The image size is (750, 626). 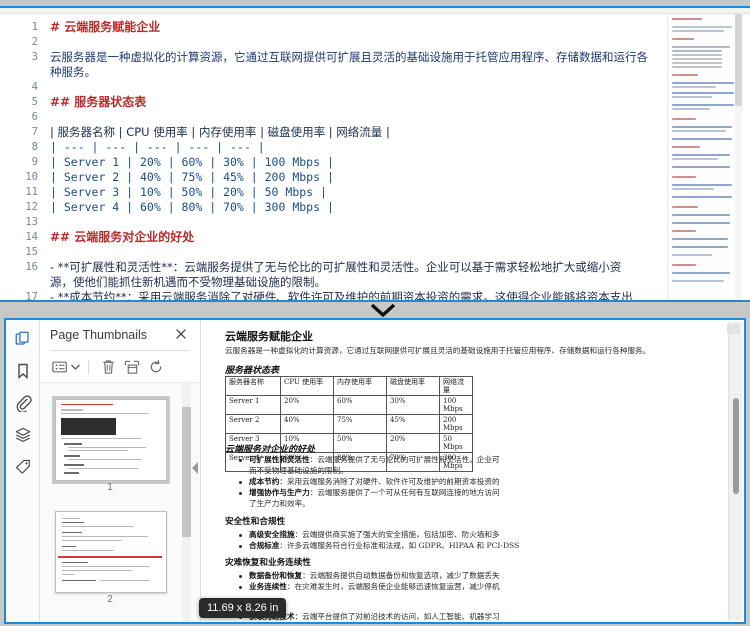 I want to click on minimap-slider-thumb, so click(x=738, y=60).